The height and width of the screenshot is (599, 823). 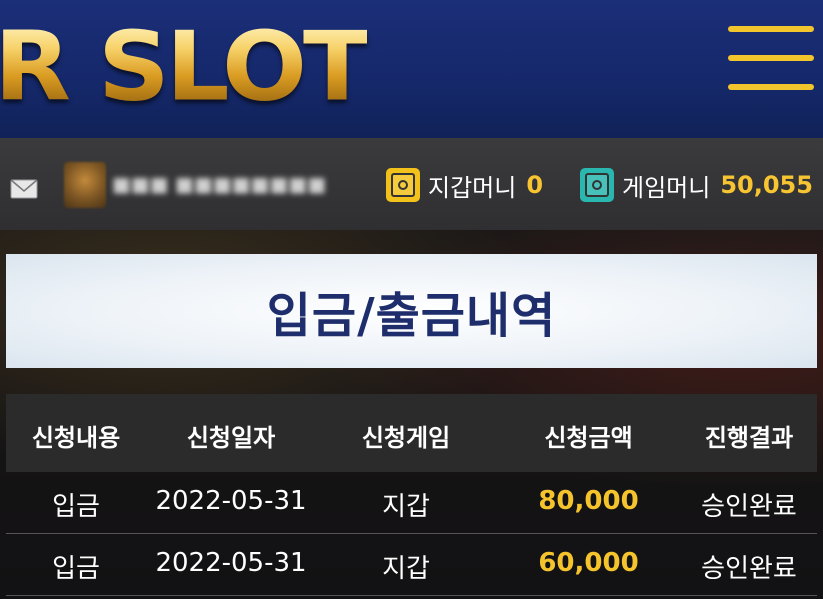 What do you see at coordinates (219, 184) in the screenshot?
I see `username-blurred: ■■■ ■■■■■■■■` at bounding box center [219, 184].